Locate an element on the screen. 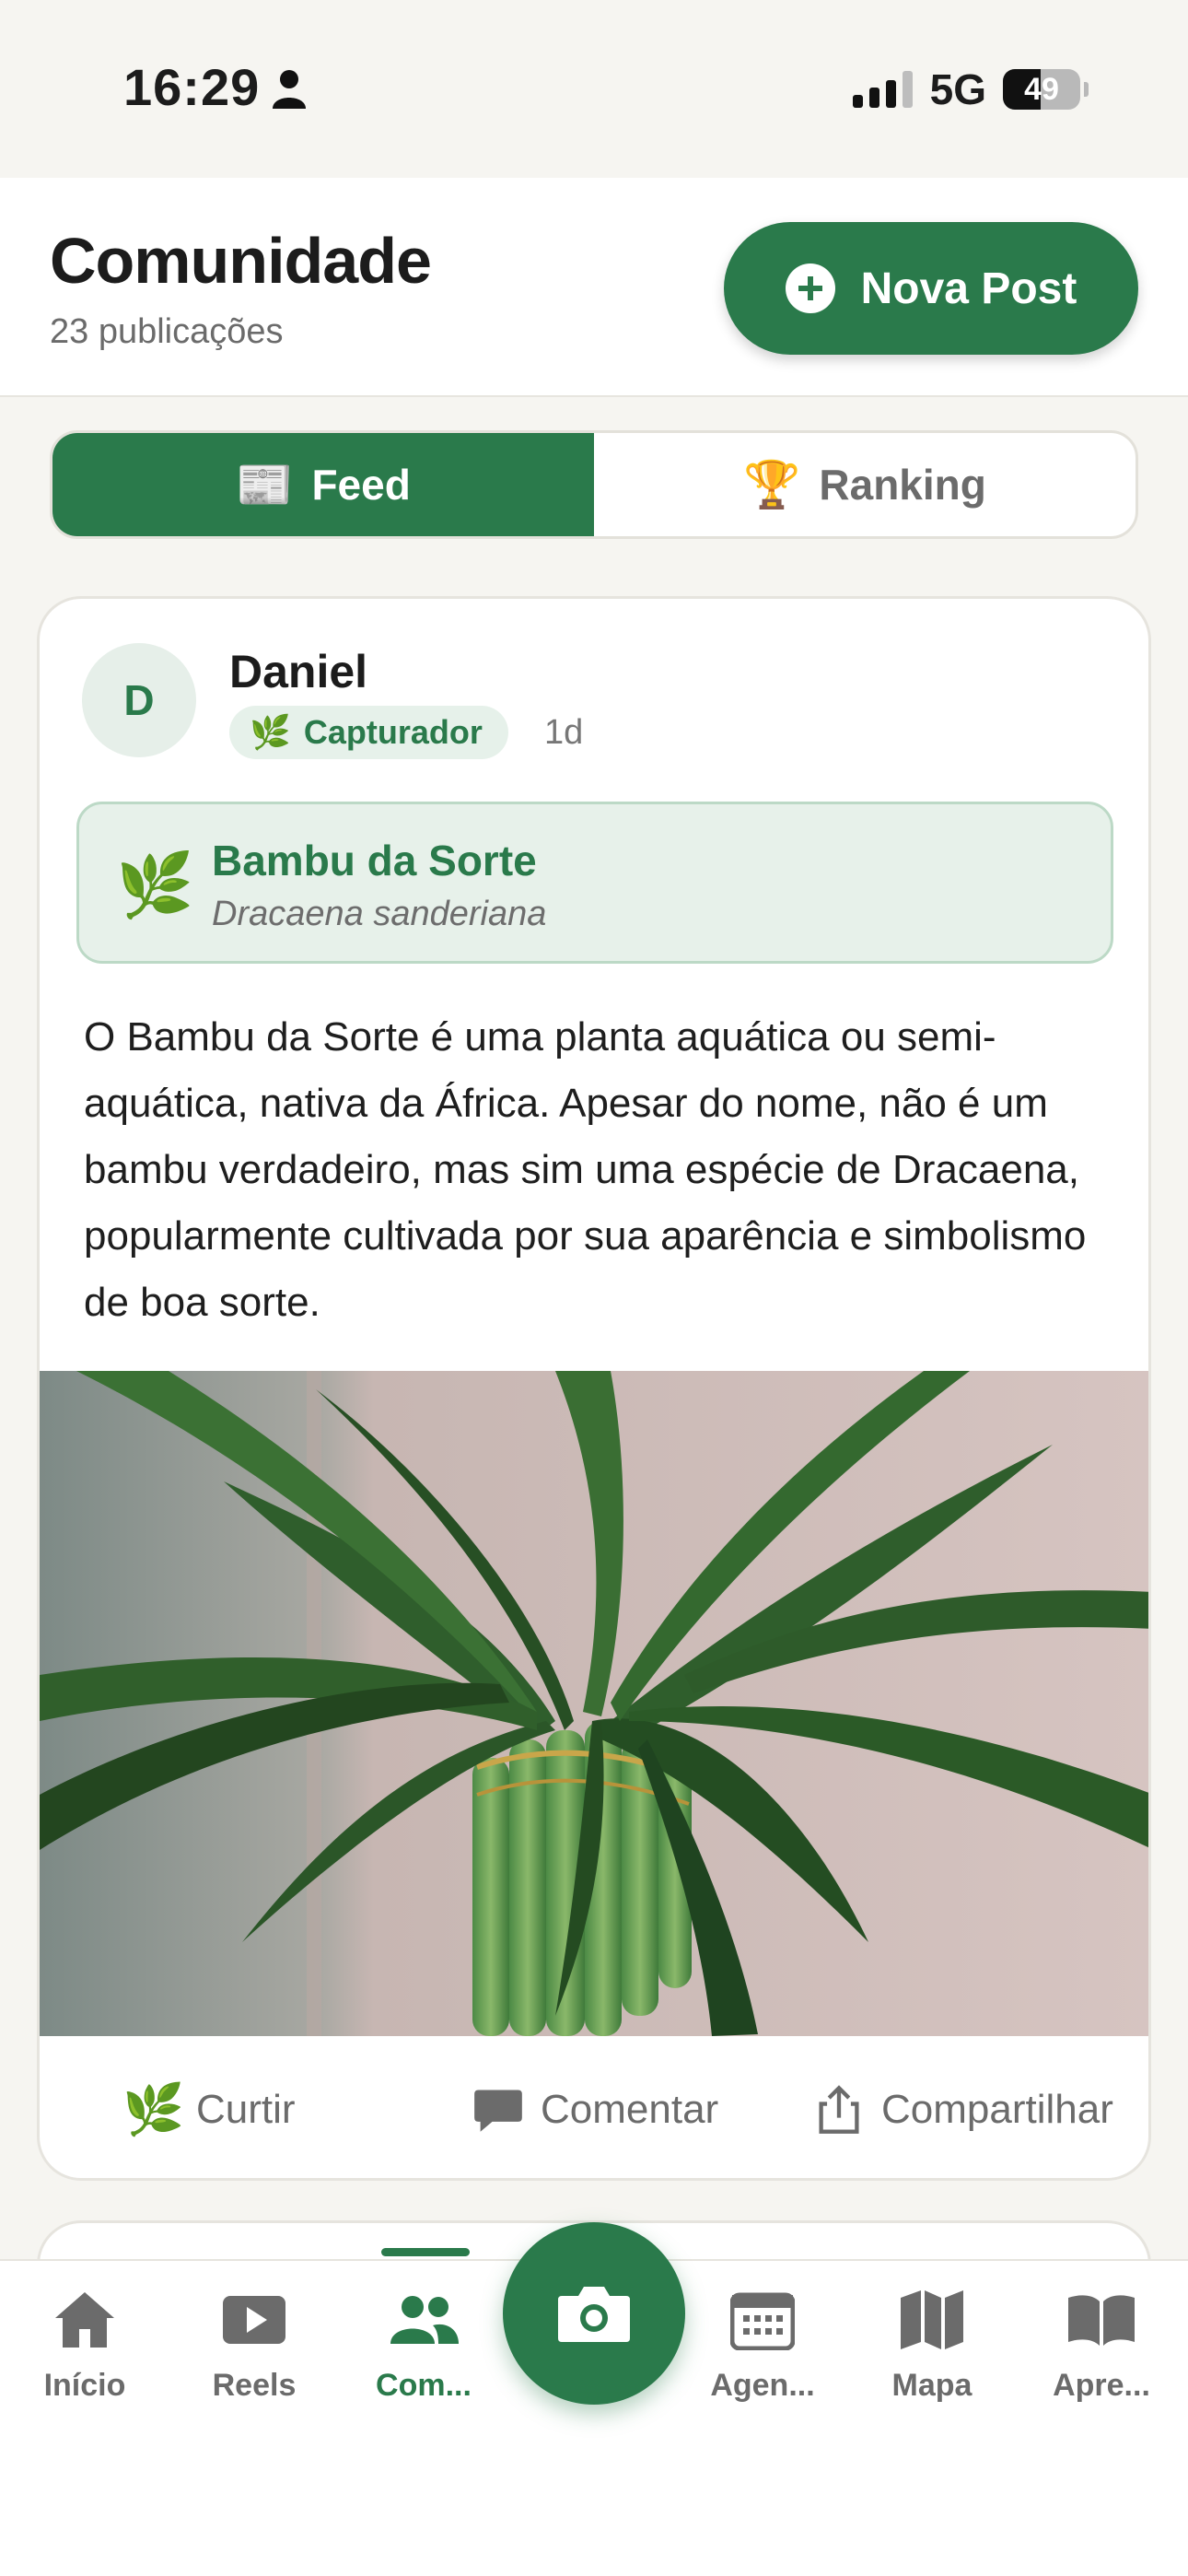 The width and height of the screenshot is (1188, 2576). battery-level: 49 is located at coordinates (1041, 89).